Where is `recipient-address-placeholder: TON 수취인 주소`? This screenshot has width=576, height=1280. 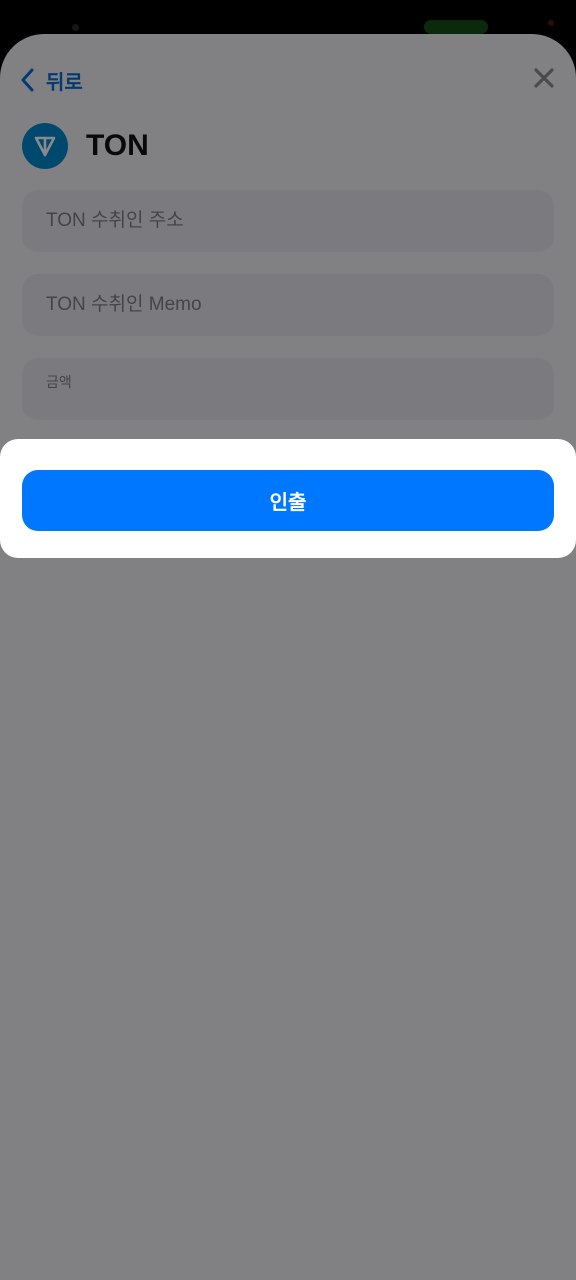
recipient-address-placeholder: TON 수취인 주소 is located at coordinates (115, 220).